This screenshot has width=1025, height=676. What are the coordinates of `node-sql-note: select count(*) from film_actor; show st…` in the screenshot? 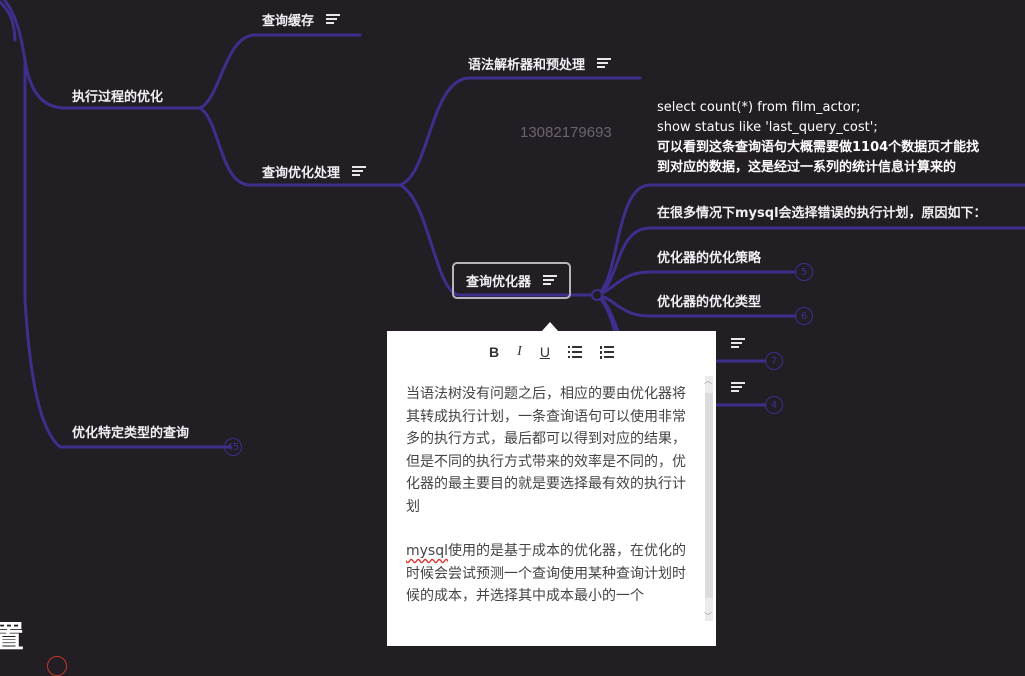 It's located at (818, 138).